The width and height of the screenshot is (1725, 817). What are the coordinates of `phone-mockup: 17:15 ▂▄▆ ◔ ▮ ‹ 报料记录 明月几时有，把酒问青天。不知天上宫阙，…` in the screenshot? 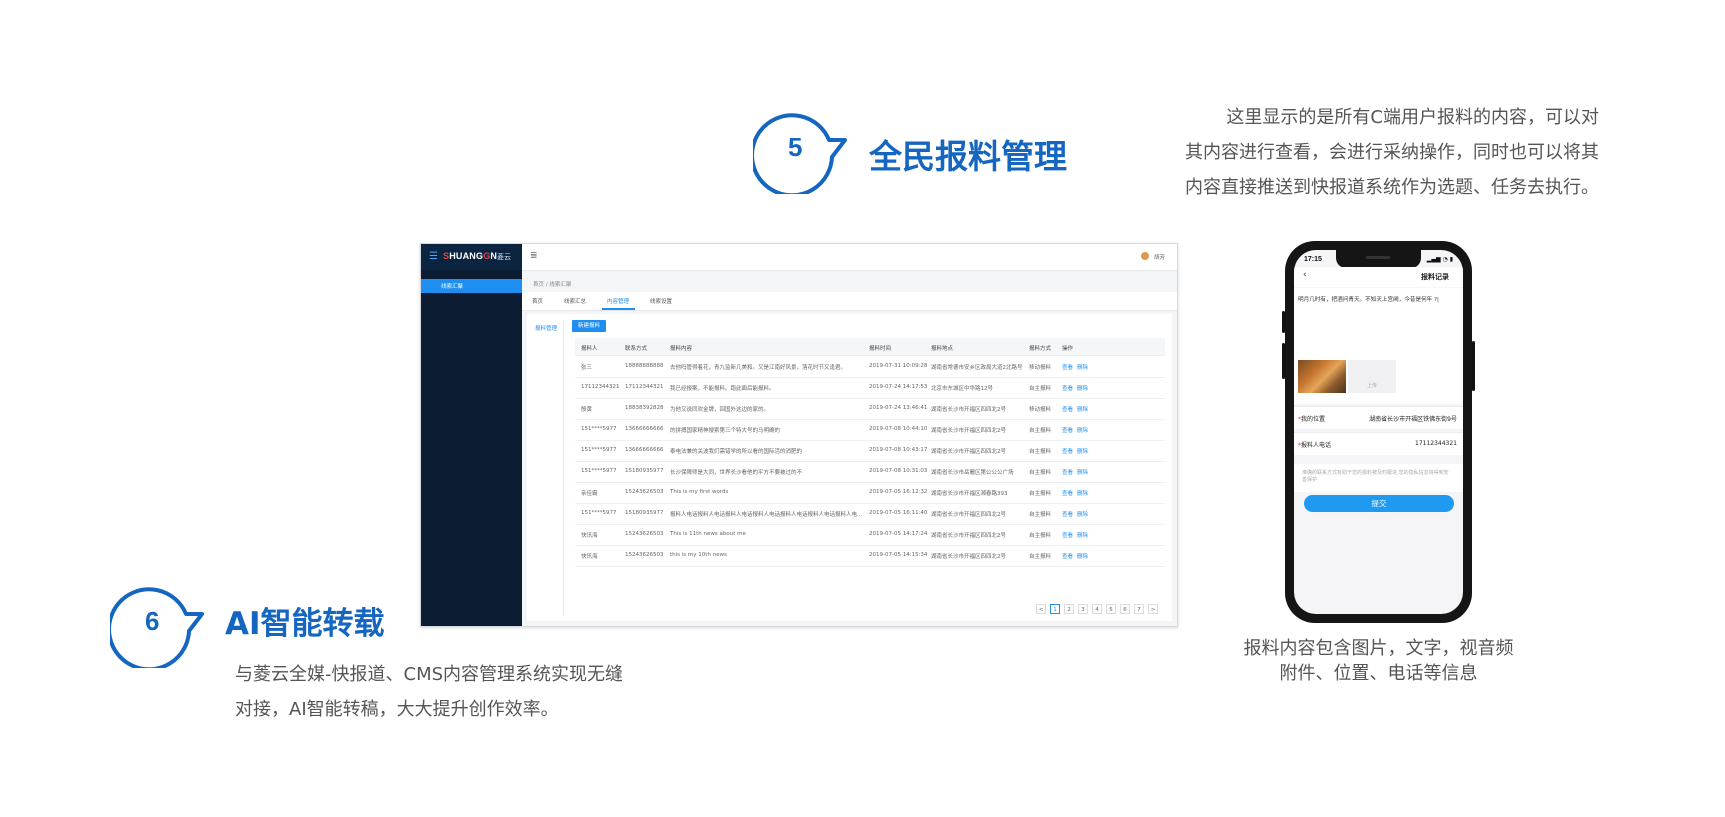 It's located at (1378, 432).